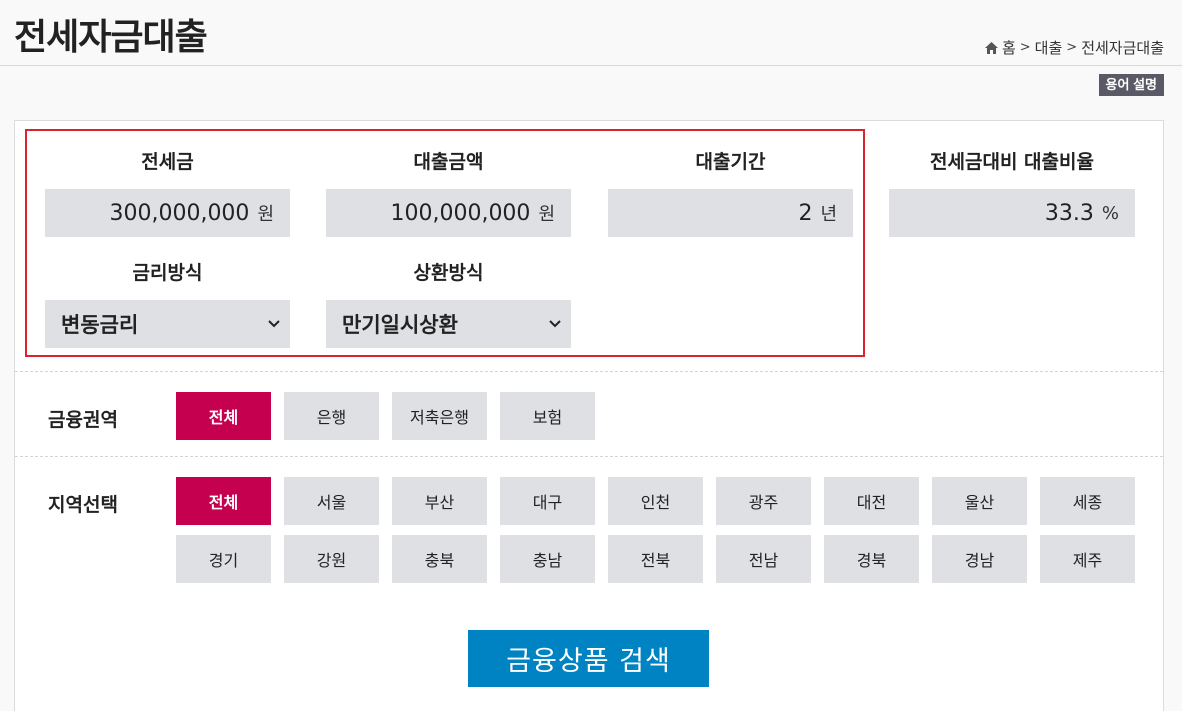 The width and height of the screenshot is (1182, 711). What do you see at coordinates (111, 37) in the screenshot?
I see `page-title: 전세자금대출` at bounding box center [111, 37].